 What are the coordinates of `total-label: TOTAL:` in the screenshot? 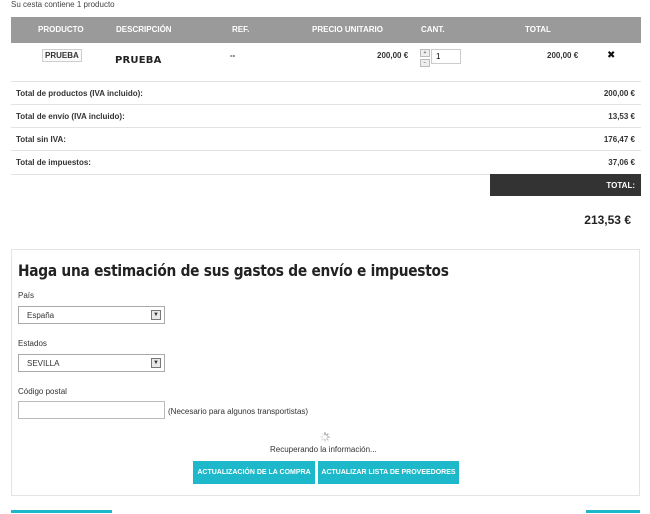 It's located at (620, 185).